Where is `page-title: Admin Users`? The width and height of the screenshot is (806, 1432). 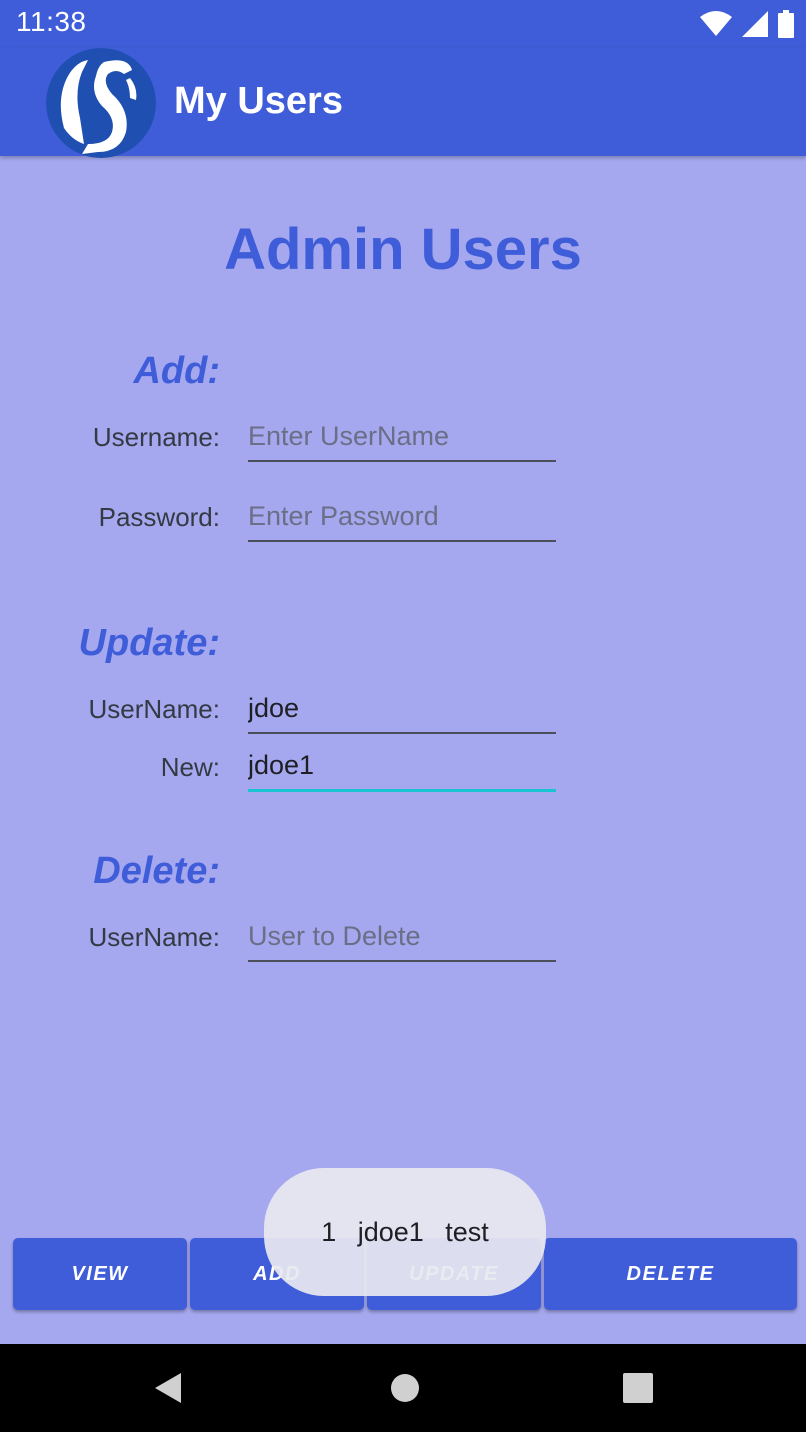
page-title: Admin Users is located at coordinates (403, 249).